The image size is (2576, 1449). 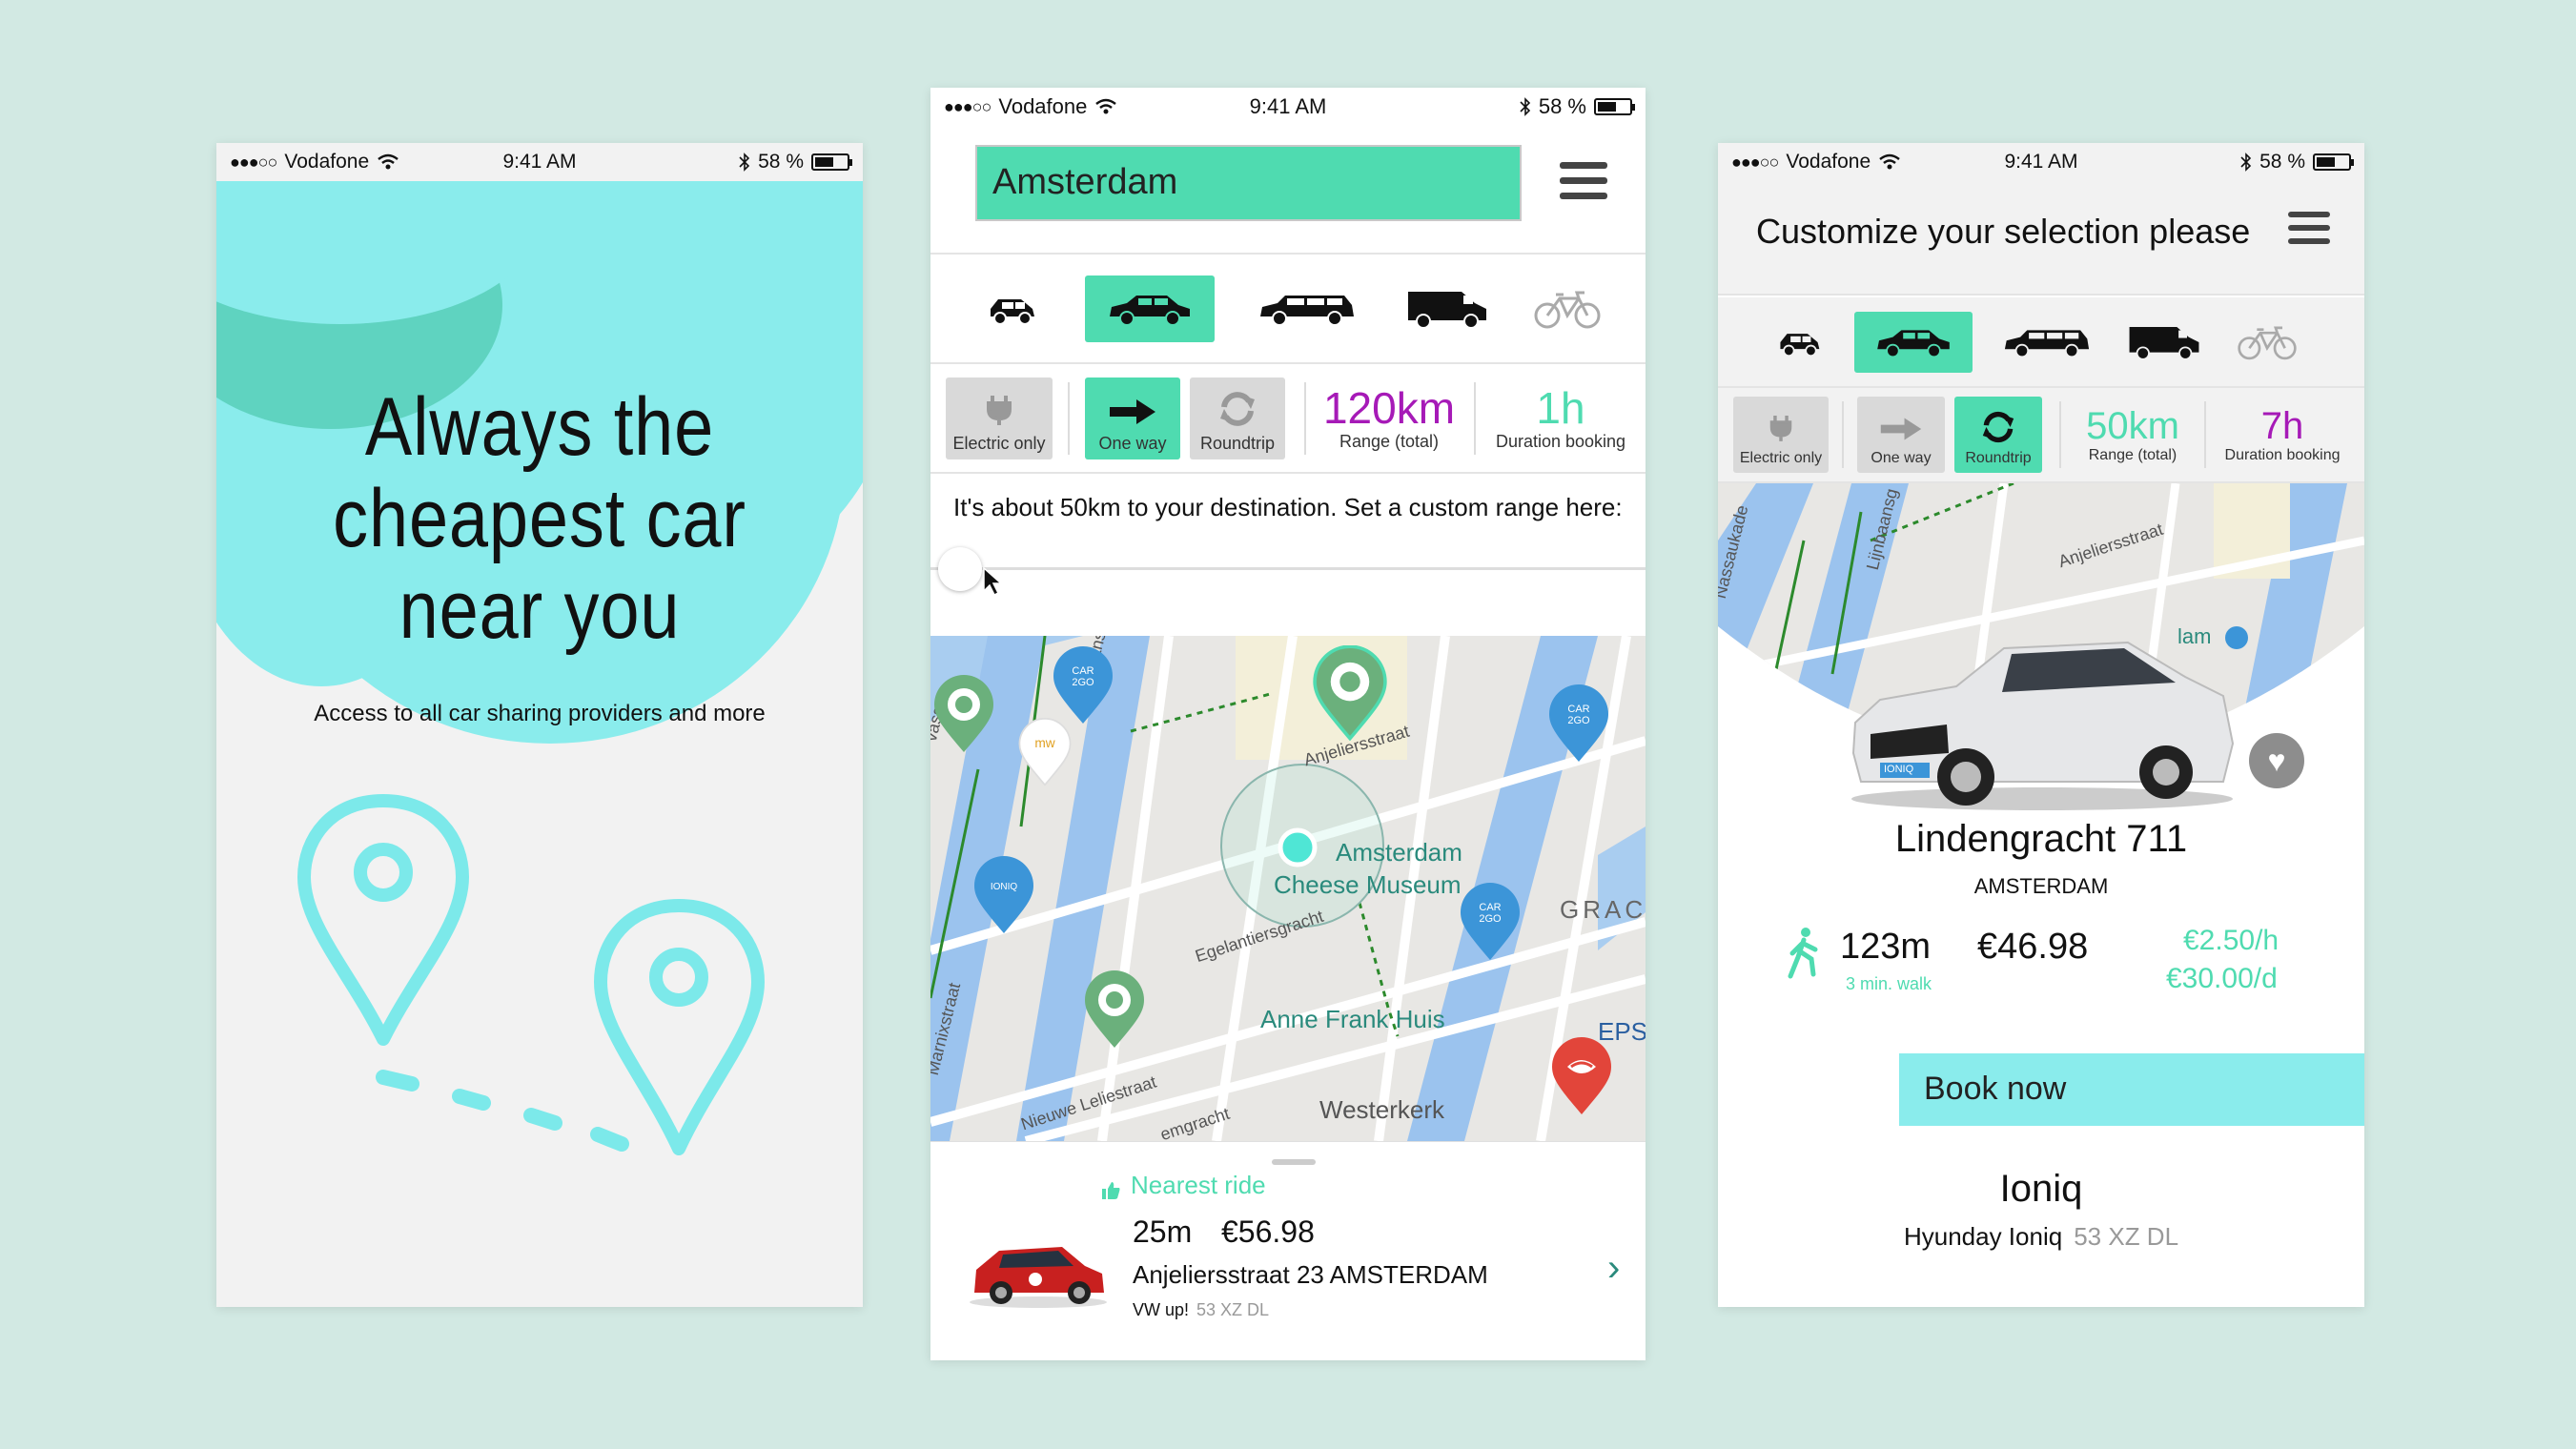 I want to click on pickup-location: Lindengracht 711, so click(x=2041, y=839).